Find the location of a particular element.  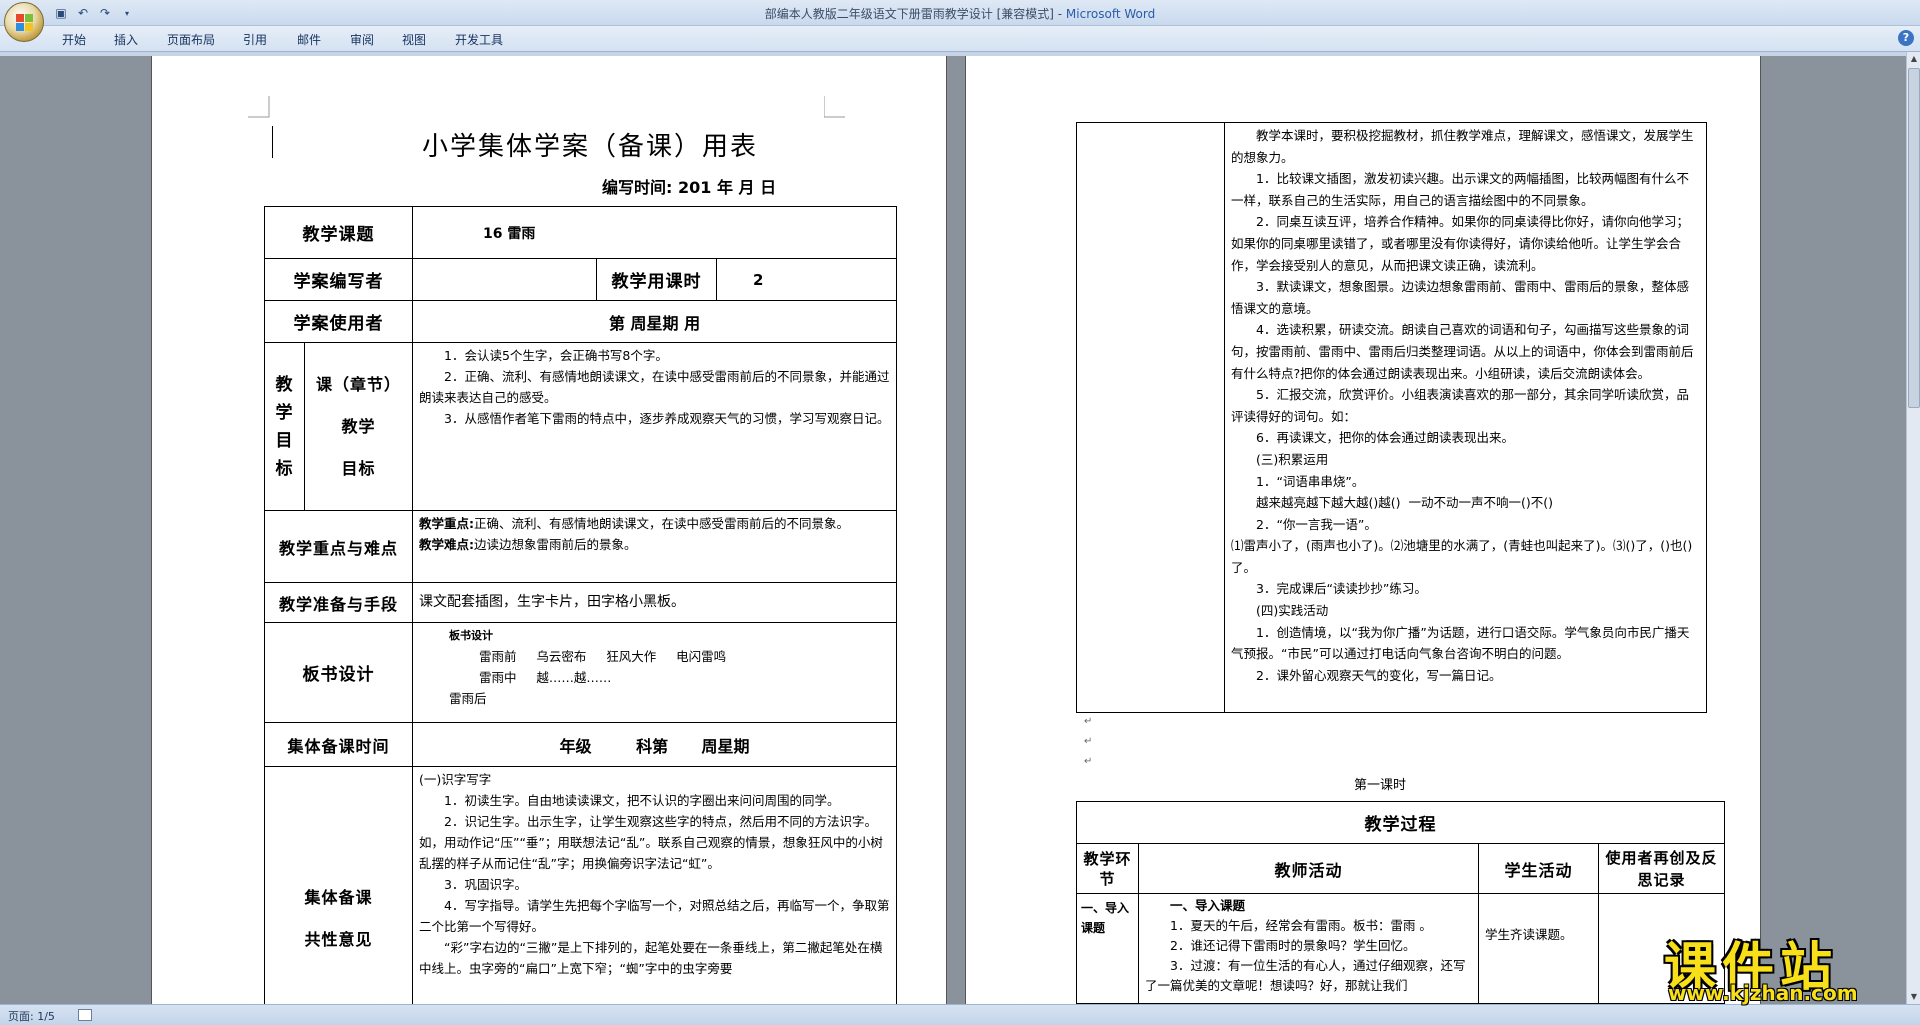

goal-item: 3．从感悟作者笔下雷雨的特点中，逐步养成观察天气的习惯，学习写观察日记。 is located at coordinates (667, 418).